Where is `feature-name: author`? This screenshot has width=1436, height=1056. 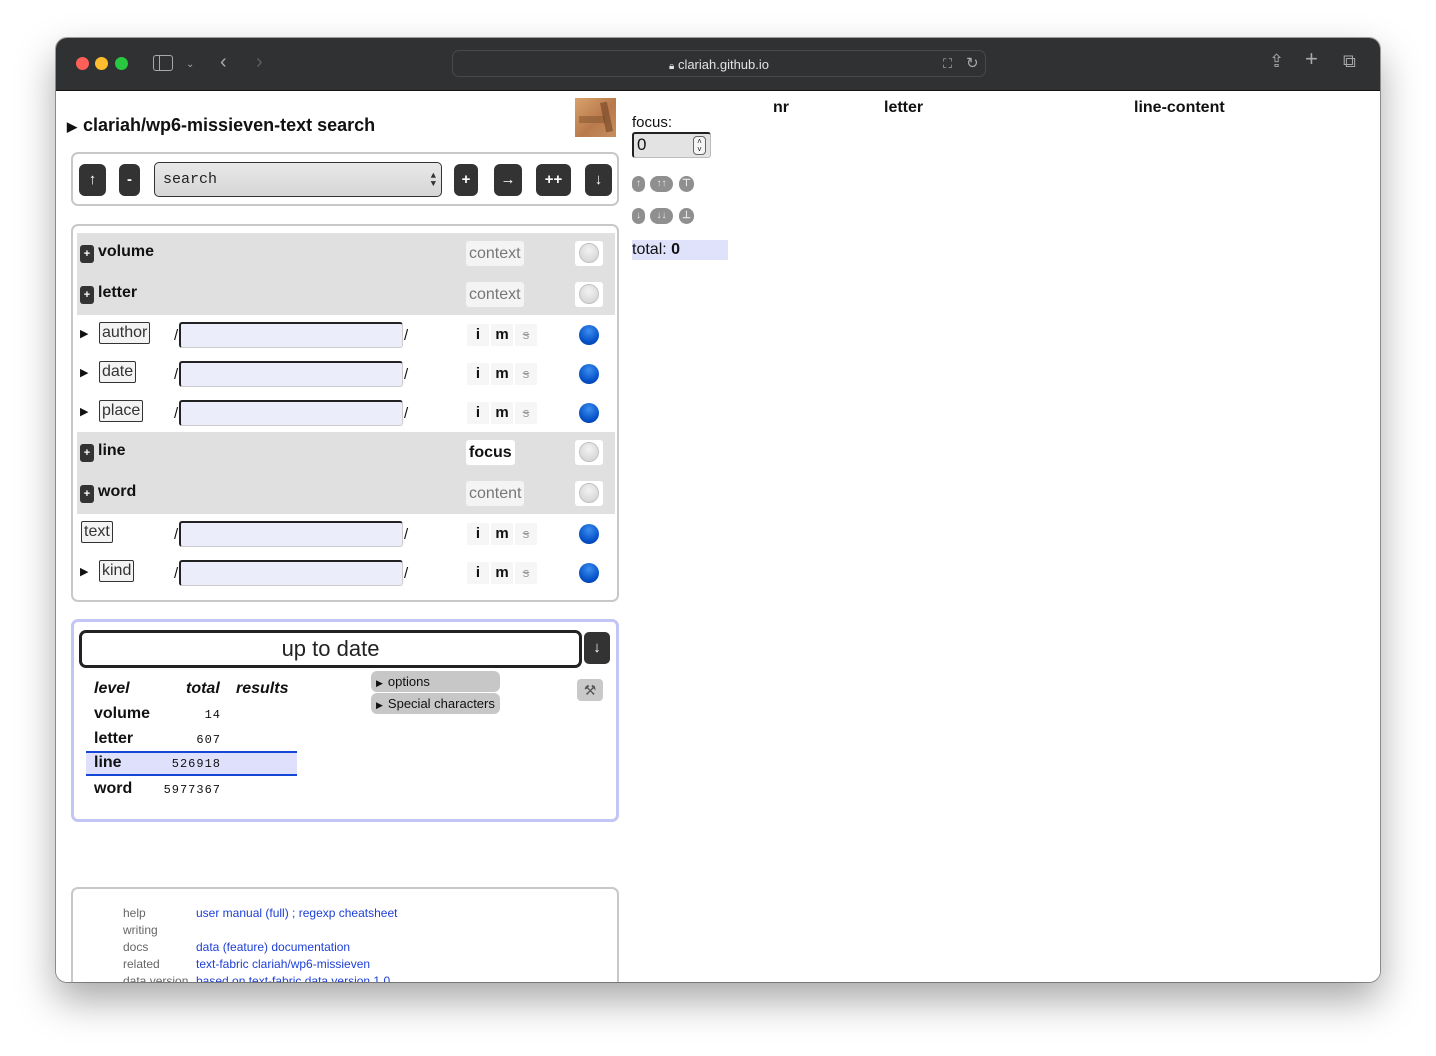 feature-name: author is located at coordinates (125, 333).